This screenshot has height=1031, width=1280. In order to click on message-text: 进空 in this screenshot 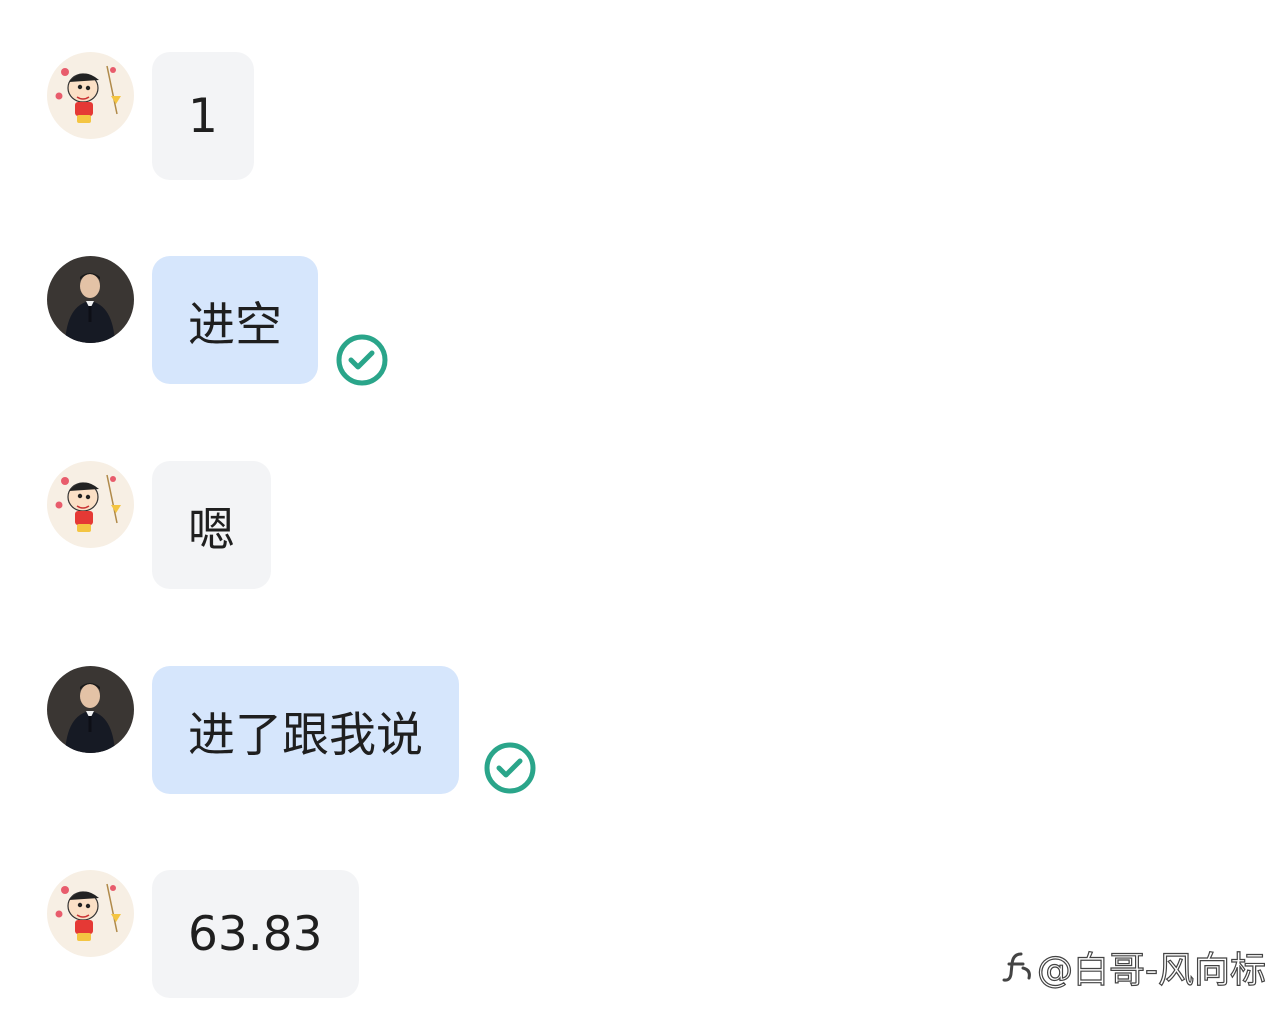, I will do `click(235, 325)`.